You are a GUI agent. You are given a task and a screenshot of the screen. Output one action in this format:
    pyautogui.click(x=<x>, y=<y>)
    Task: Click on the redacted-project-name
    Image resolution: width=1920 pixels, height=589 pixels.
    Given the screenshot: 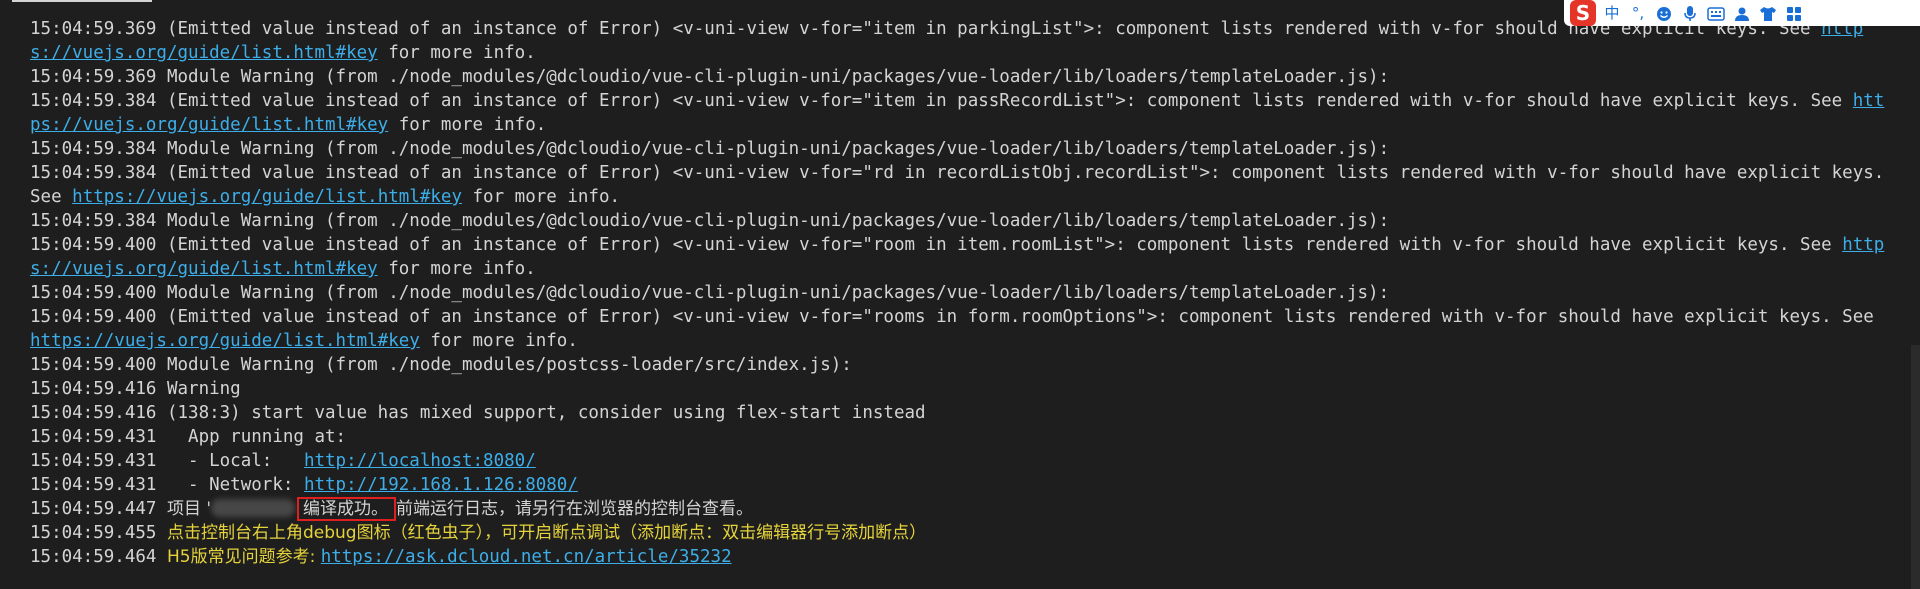 What is the action you would take?
    pyautogui.click(x=253, y=508)
    